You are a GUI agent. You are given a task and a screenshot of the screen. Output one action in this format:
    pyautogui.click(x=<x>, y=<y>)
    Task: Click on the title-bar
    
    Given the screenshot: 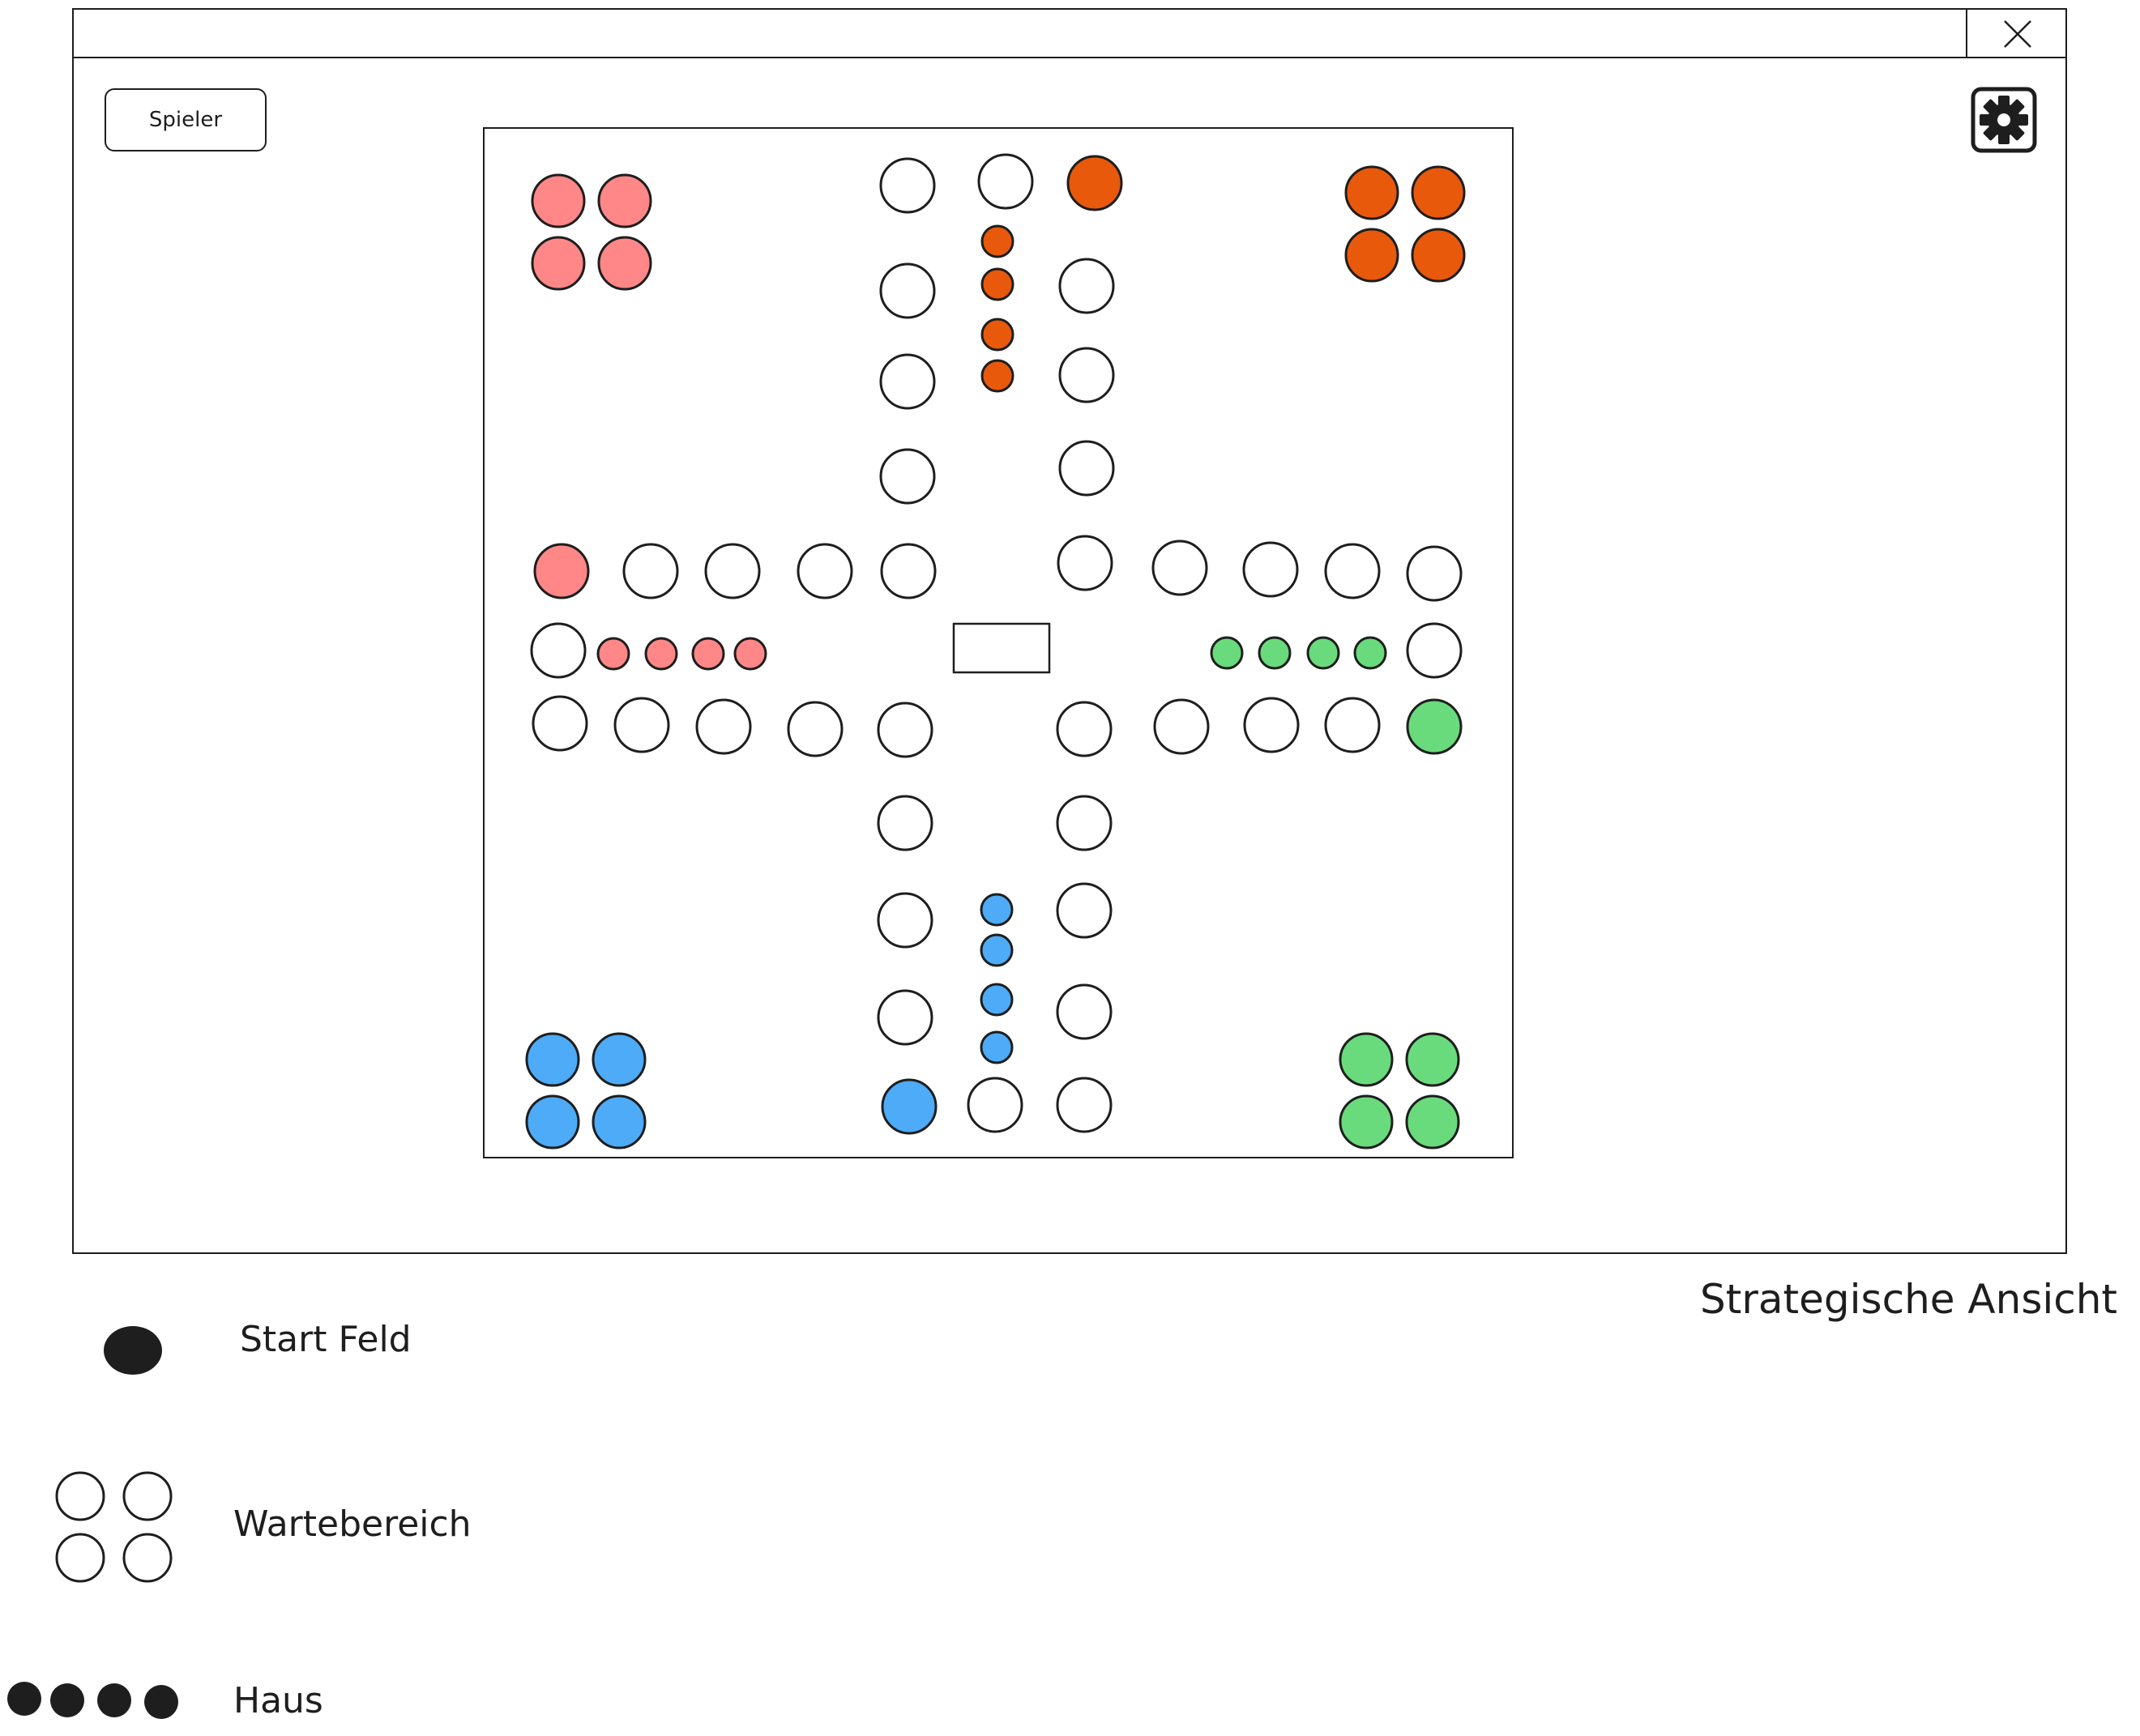 What is the action you would take?
    pyautogui.click(x=1069, y=34)
    